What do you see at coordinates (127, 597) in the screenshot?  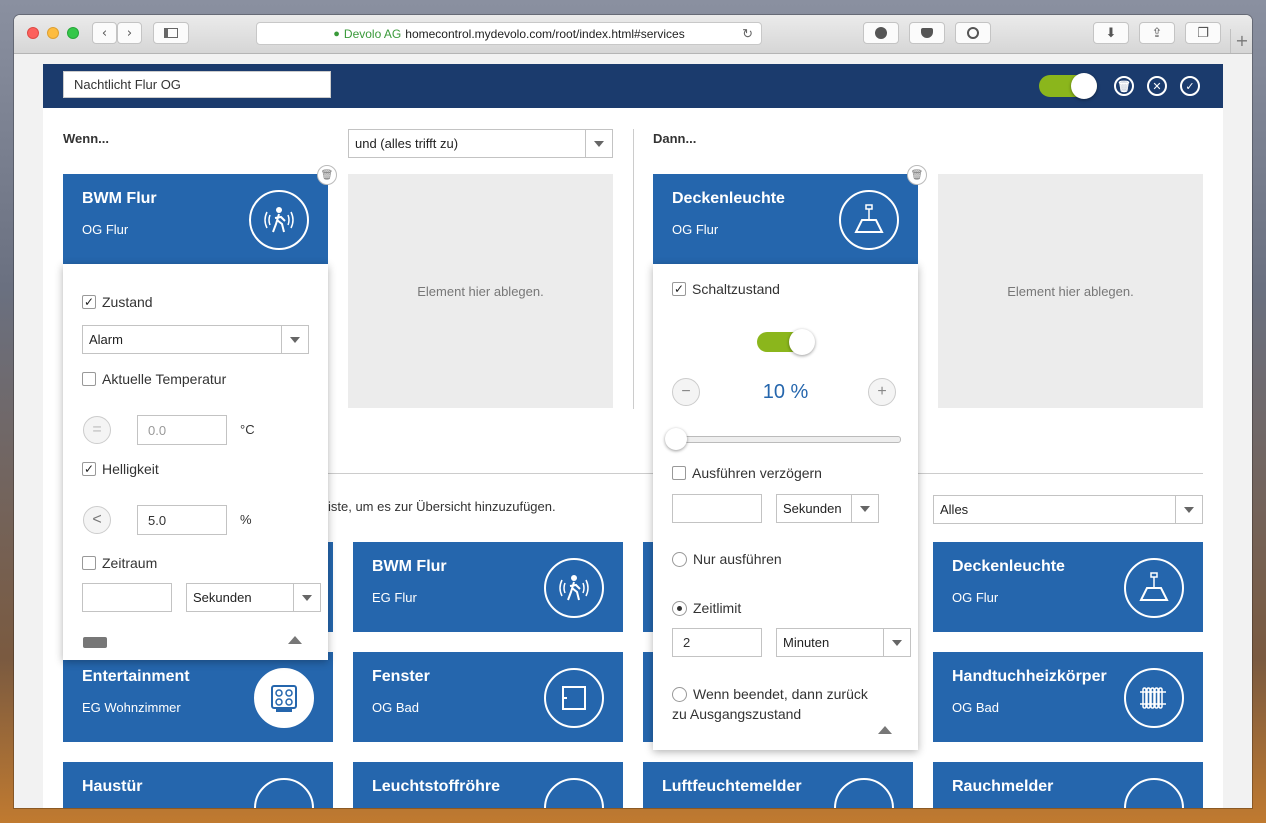 I see `zeitraum-input` at bounding box center [127, 597].